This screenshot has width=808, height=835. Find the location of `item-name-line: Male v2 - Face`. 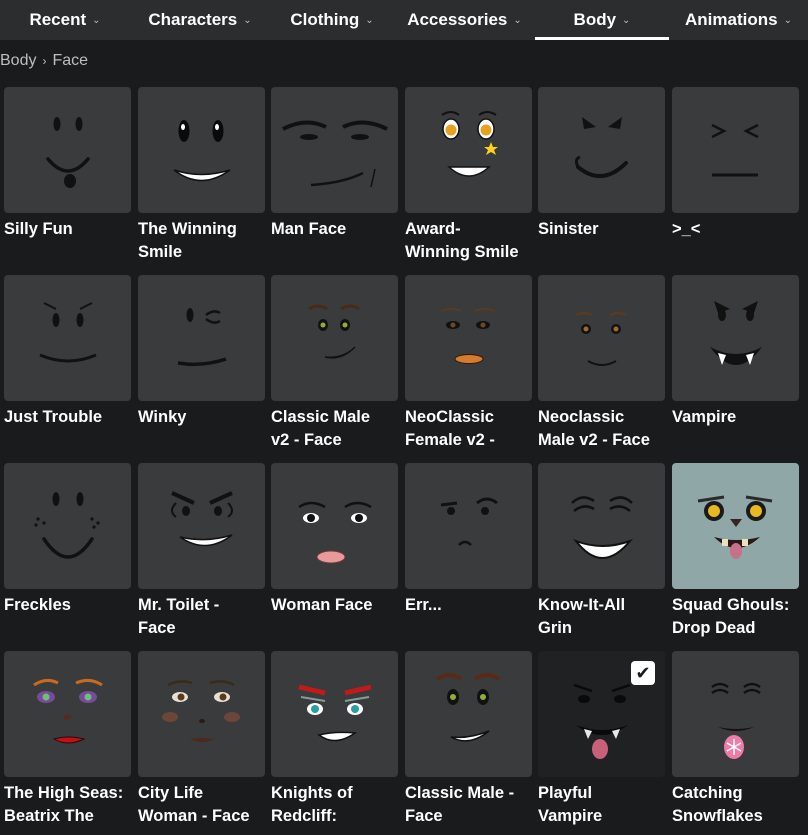

item-name-line: Male v2 - Face is located at coordinates (594, 440).